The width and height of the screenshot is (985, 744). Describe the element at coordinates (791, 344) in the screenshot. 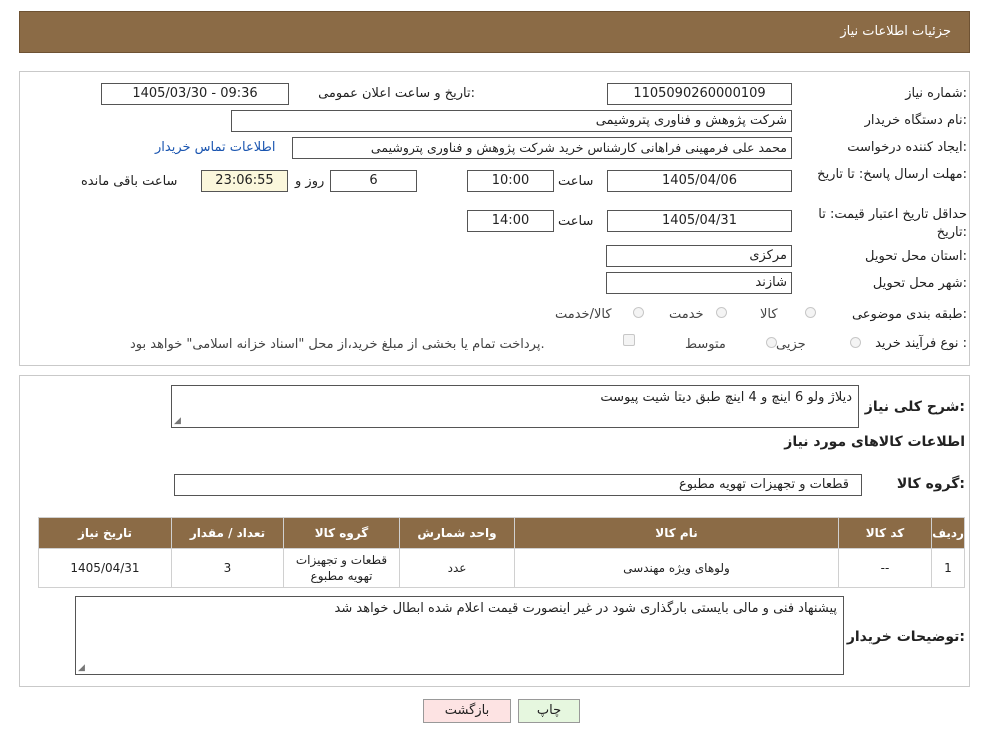

I see `process-minor-label: جزیی` at that location.